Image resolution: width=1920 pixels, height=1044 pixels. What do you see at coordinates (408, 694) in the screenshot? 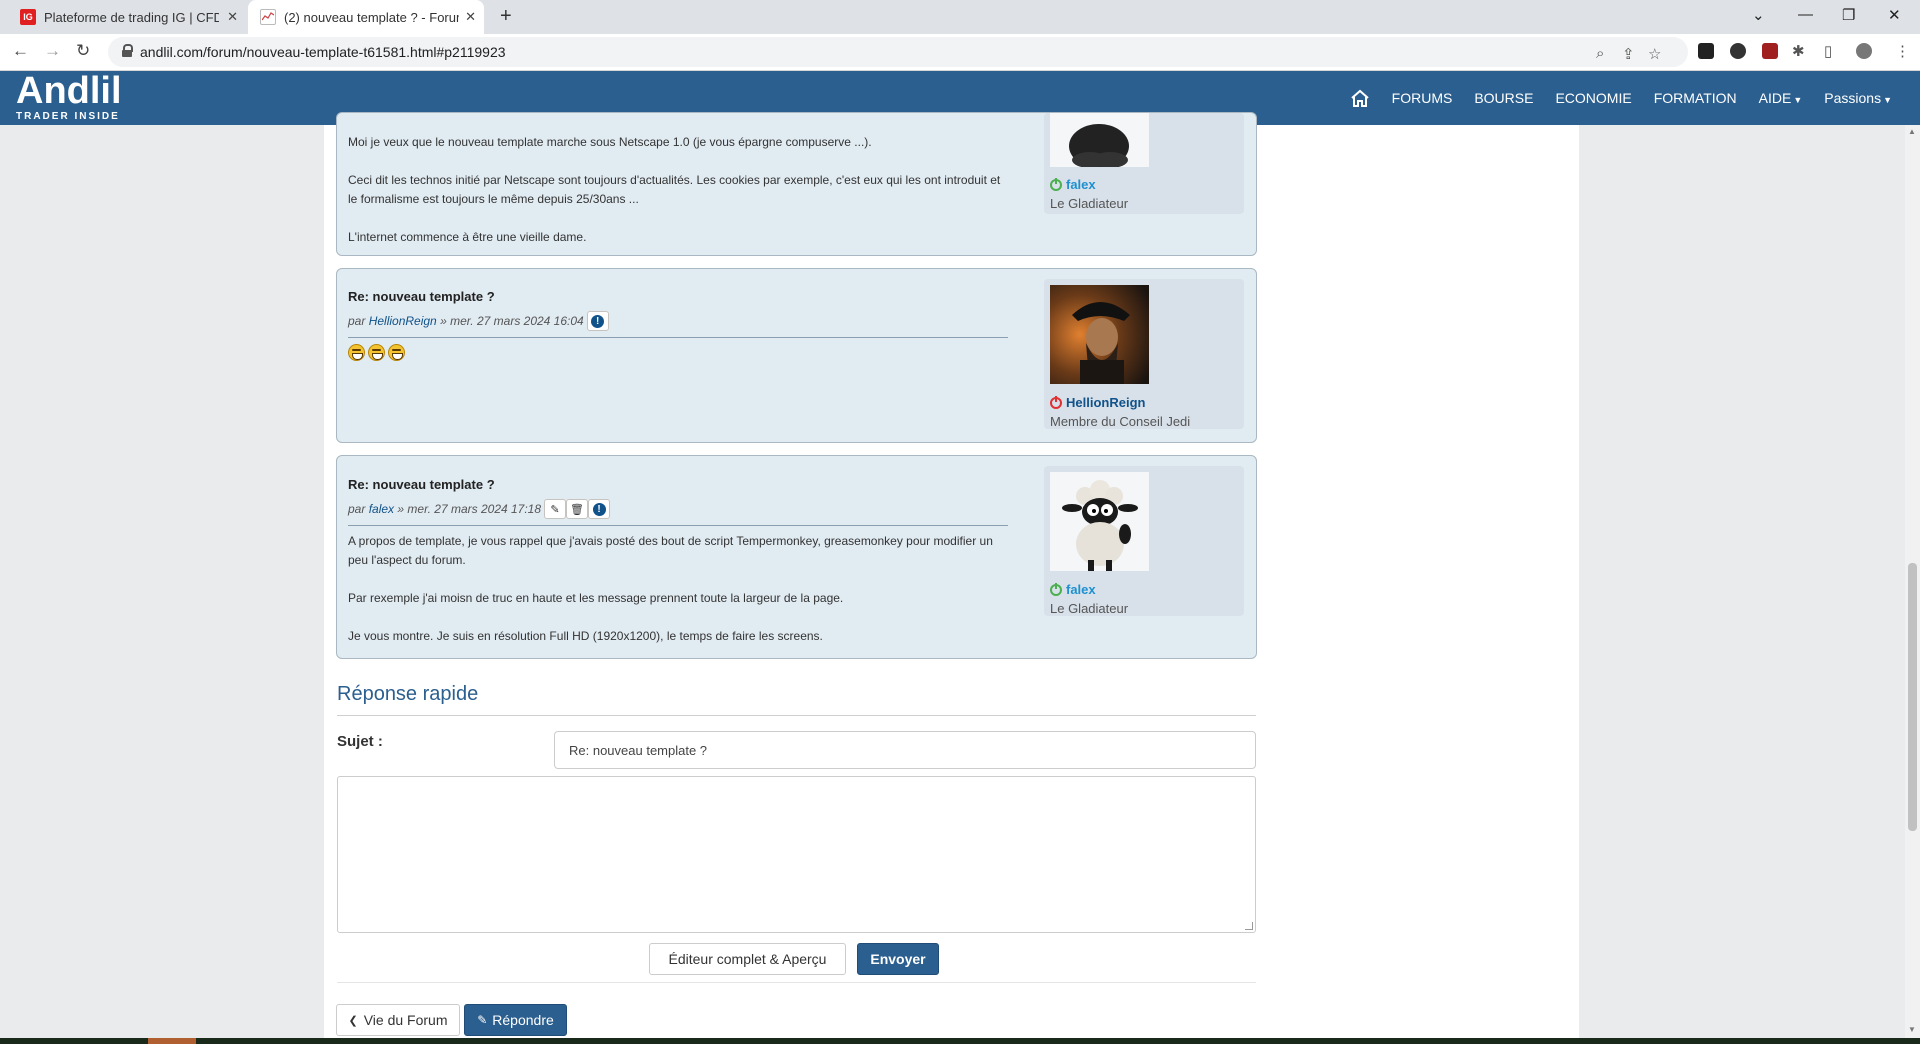
I see `quick-reply-title: Réponse rapide` at bounding box center [408, 694].